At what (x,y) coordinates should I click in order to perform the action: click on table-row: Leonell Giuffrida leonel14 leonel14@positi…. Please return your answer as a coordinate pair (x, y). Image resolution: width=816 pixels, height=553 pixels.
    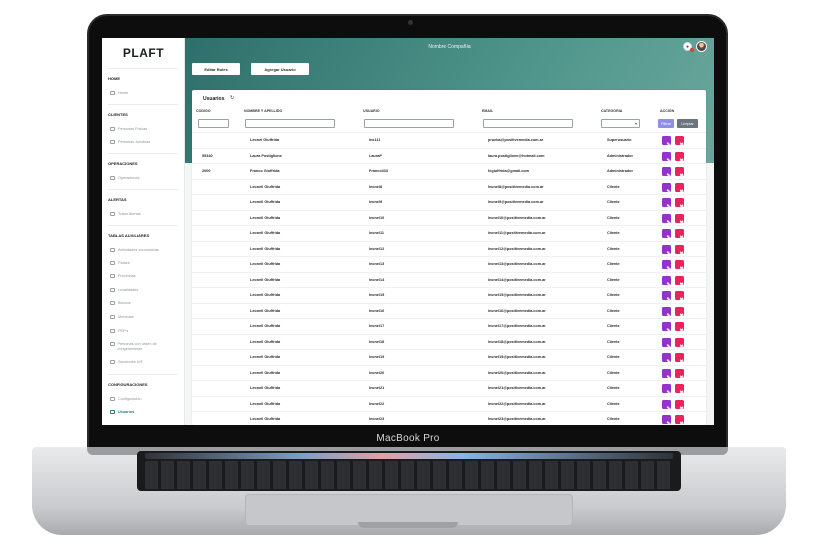
    Looking at the image, I should click on (449, 279).